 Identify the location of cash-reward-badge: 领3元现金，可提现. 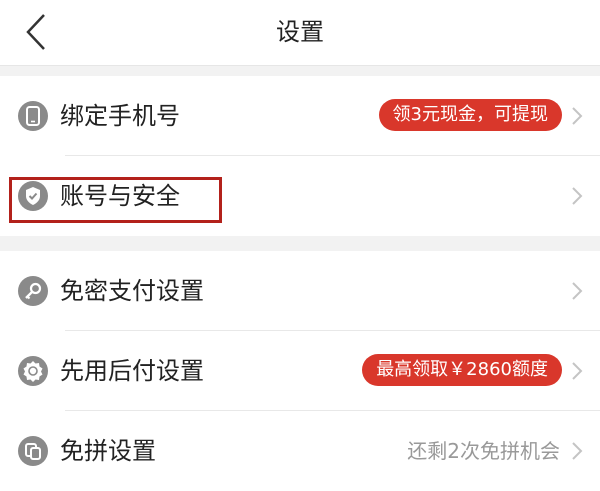
(470, 115).